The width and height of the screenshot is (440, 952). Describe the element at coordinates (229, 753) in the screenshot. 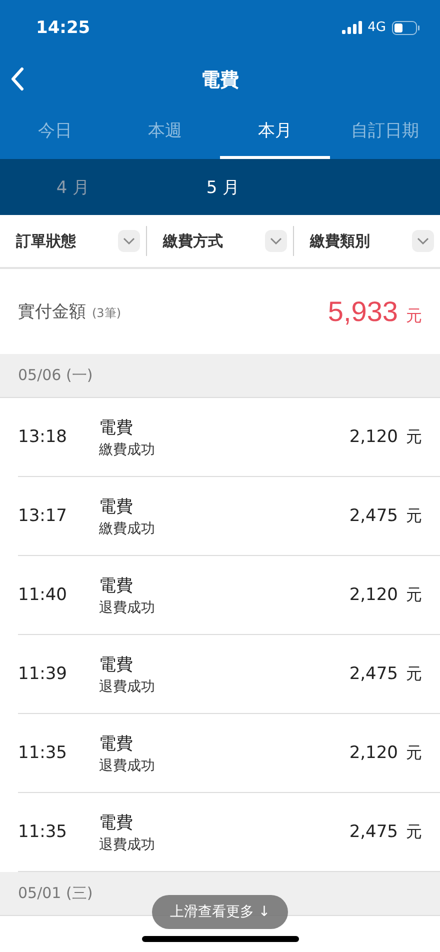

I see `transaction-row: 11:35 電費 退費成功 2,120 元` at that location.